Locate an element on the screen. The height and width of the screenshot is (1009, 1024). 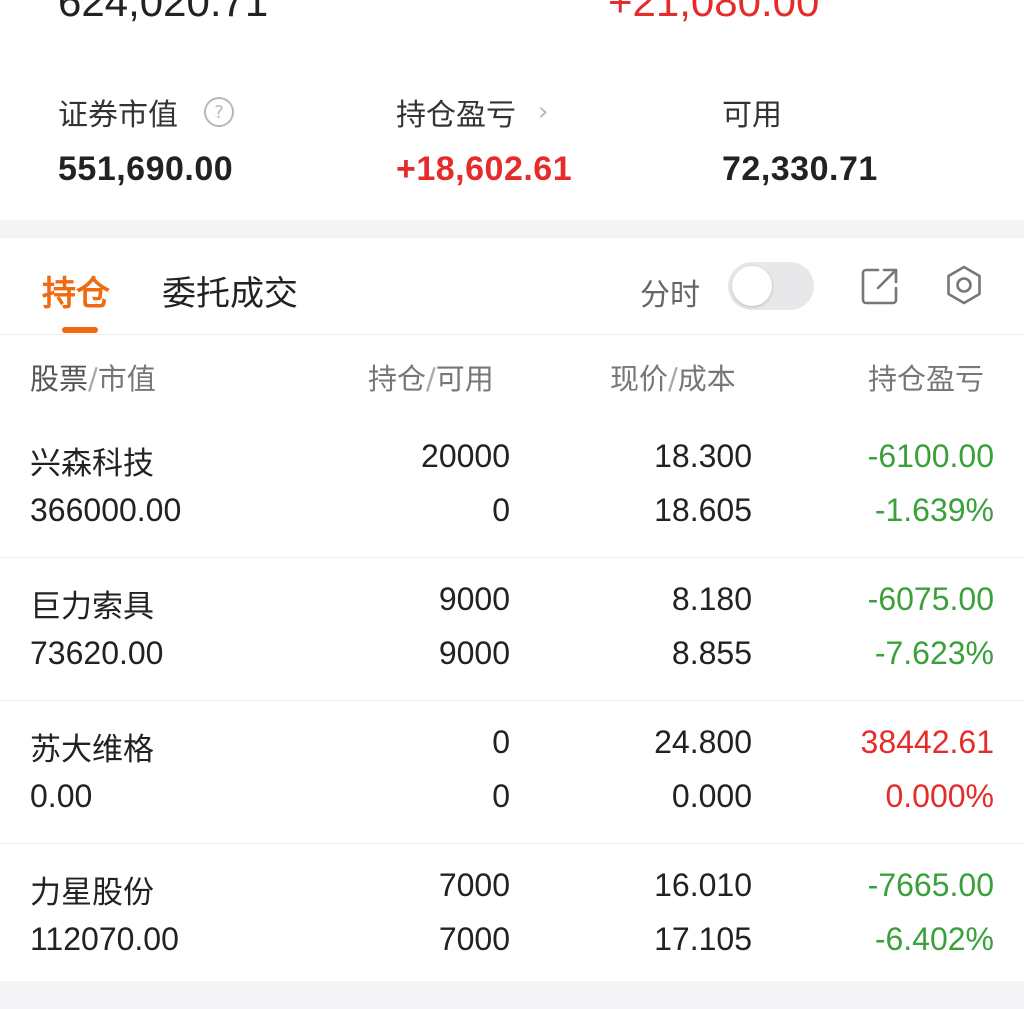
position-pl-percent: -6.402% is located at coordinates (934, 939).